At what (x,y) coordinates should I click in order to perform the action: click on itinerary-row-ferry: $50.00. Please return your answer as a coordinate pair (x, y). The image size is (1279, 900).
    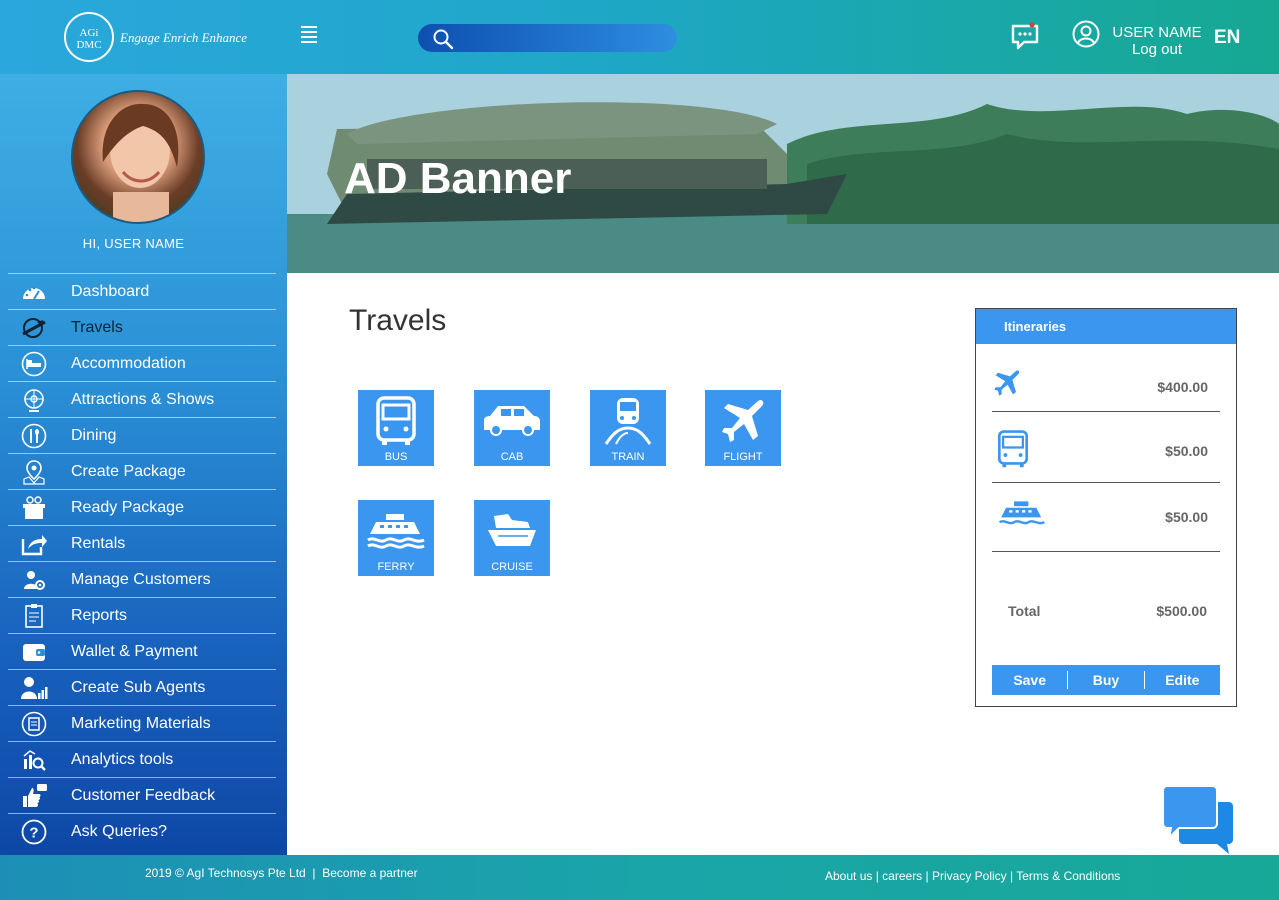
    Looking at the image, I should click on (1106, 517).